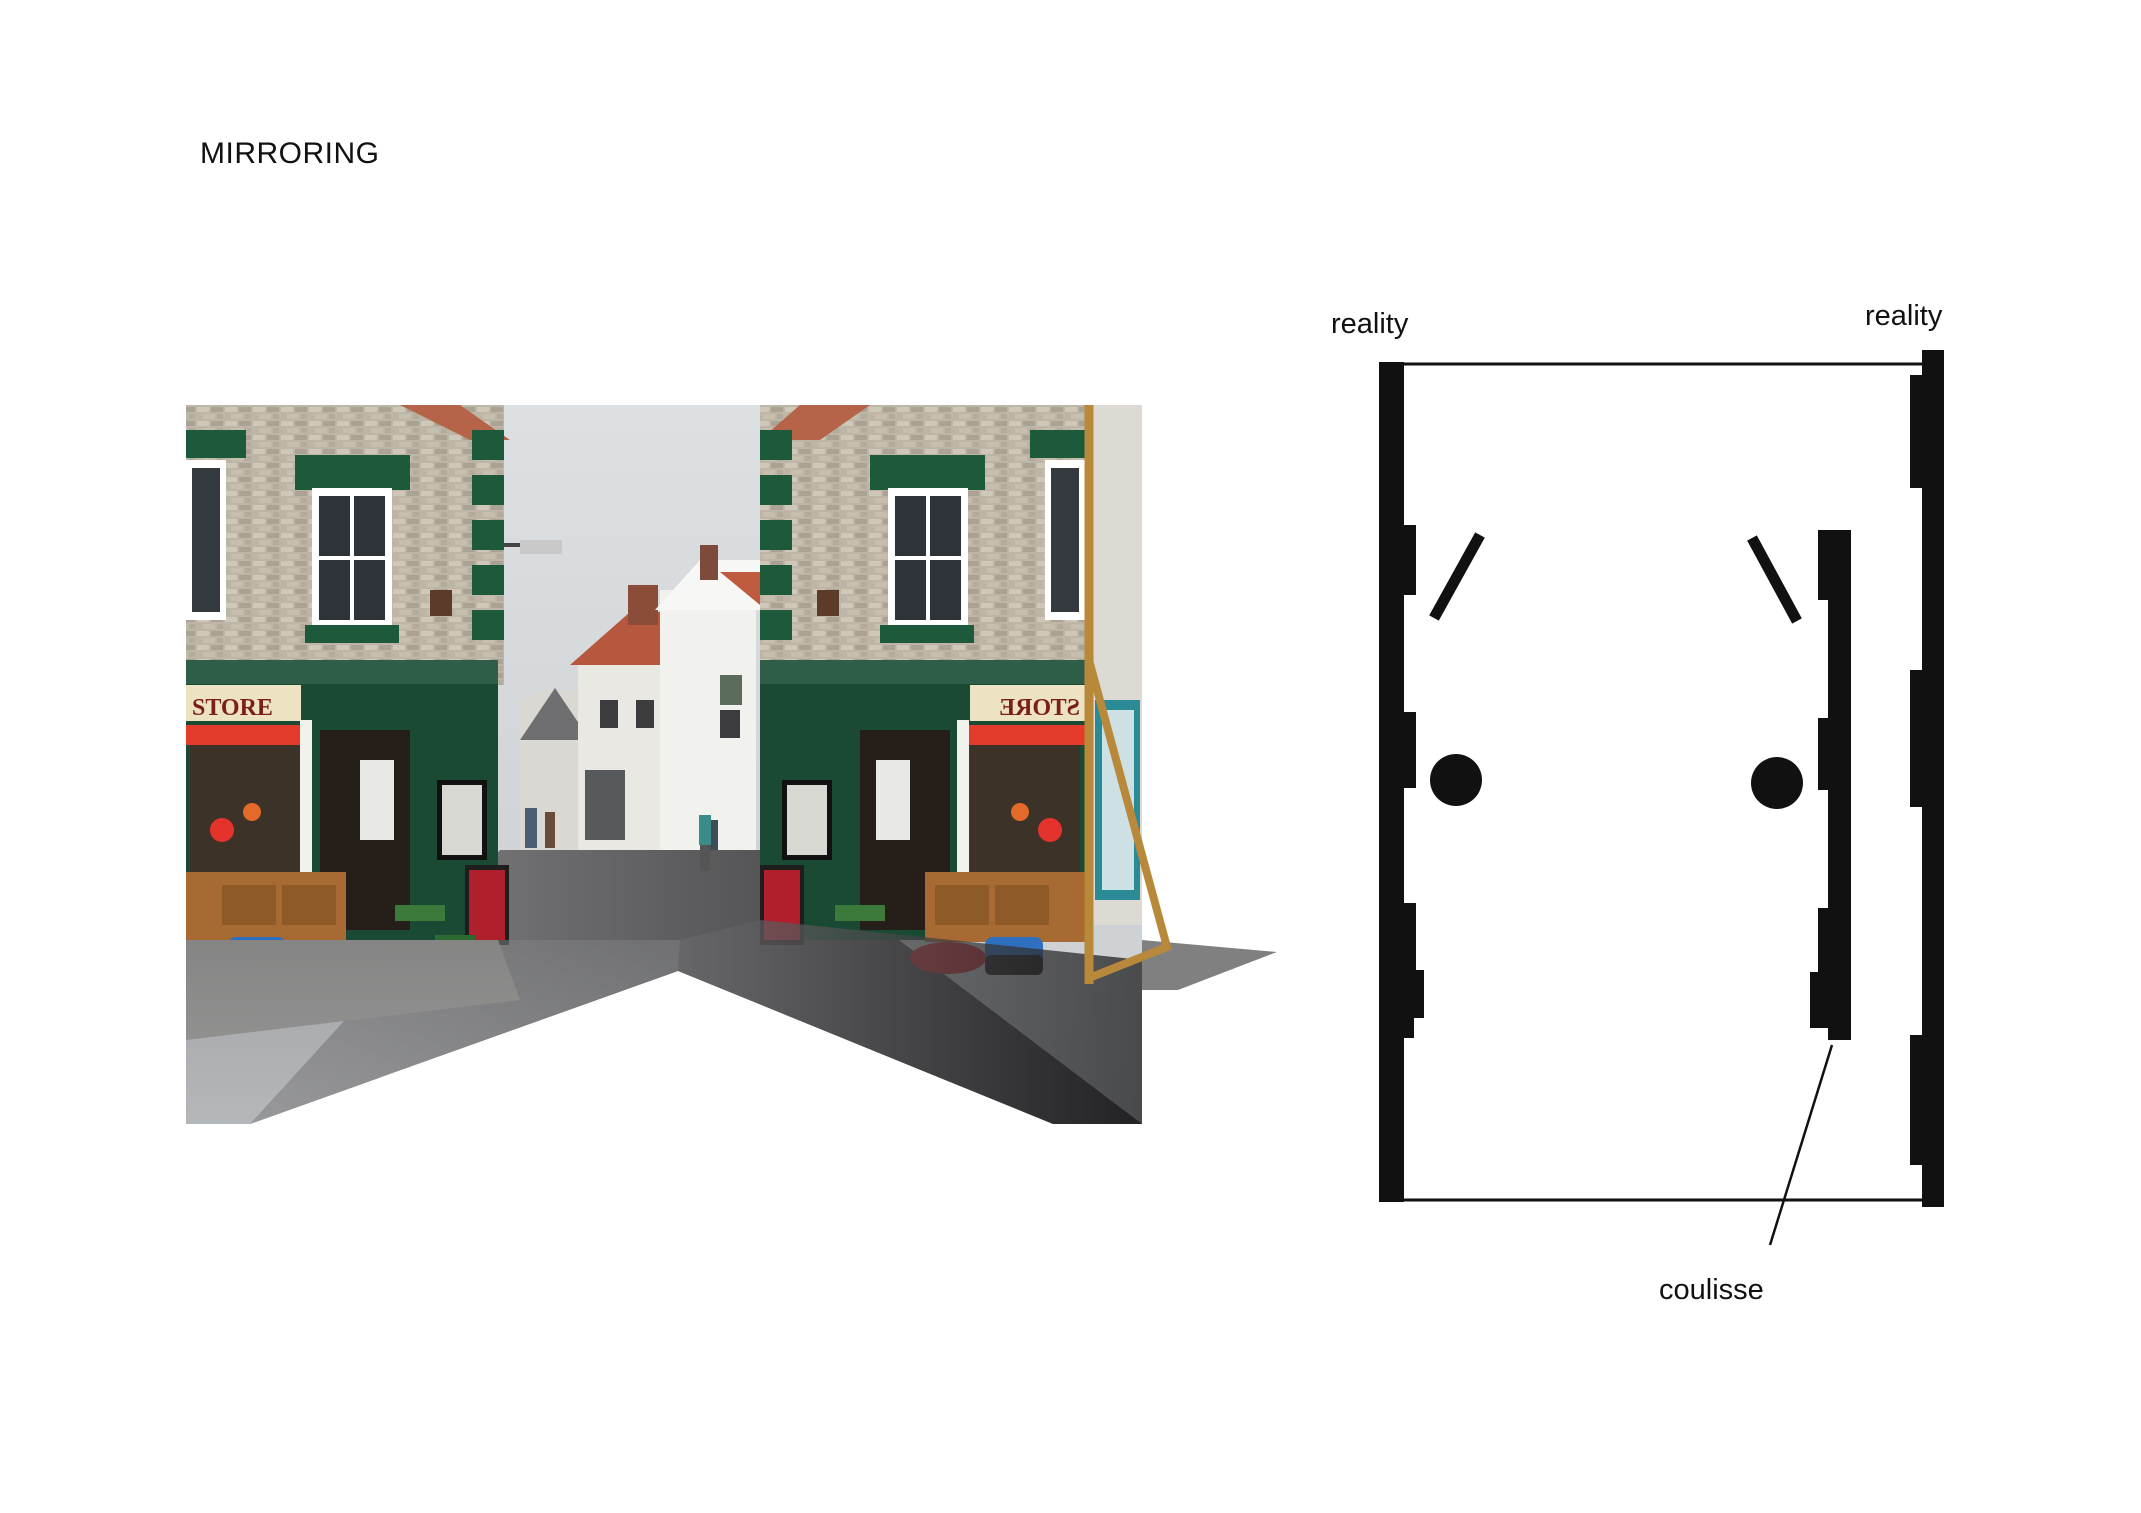 The image size is (2141, 1513). I want to click on mirrored-store-sign-text: STORE, so click(1039, 708).